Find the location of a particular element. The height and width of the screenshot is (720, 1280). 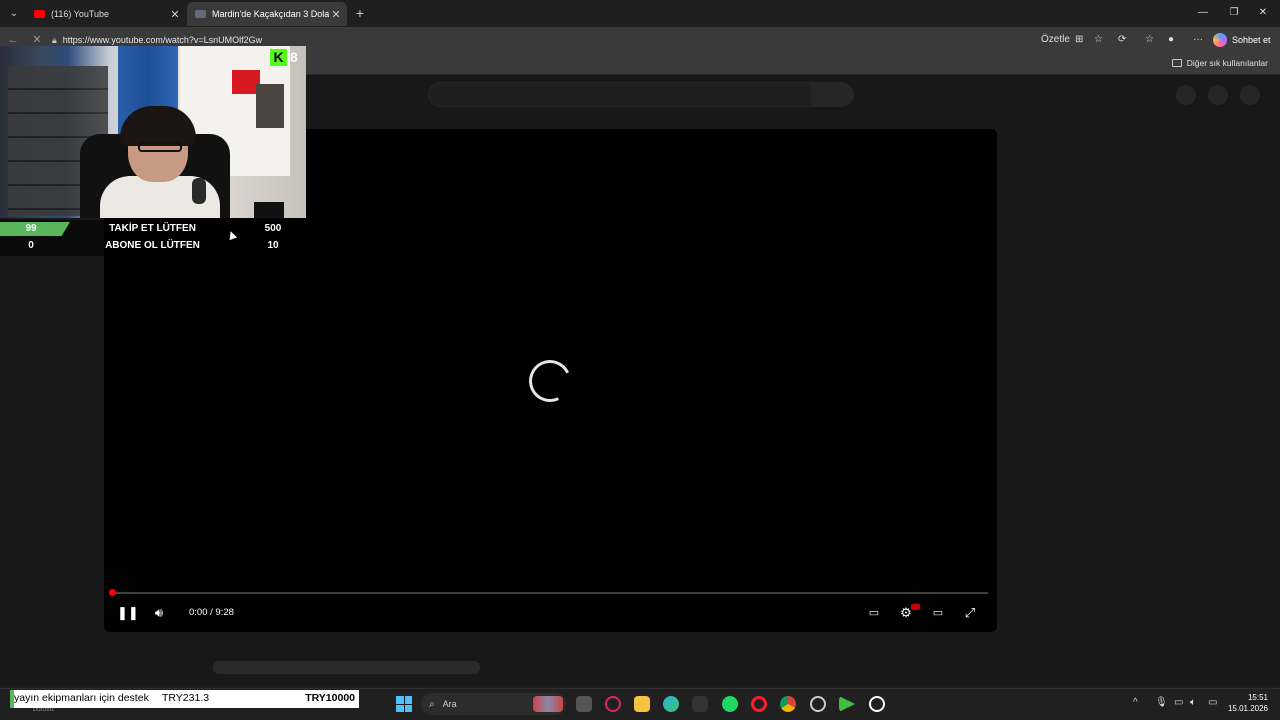

search-icon: ⌕ is located at coordinates (432, 704).